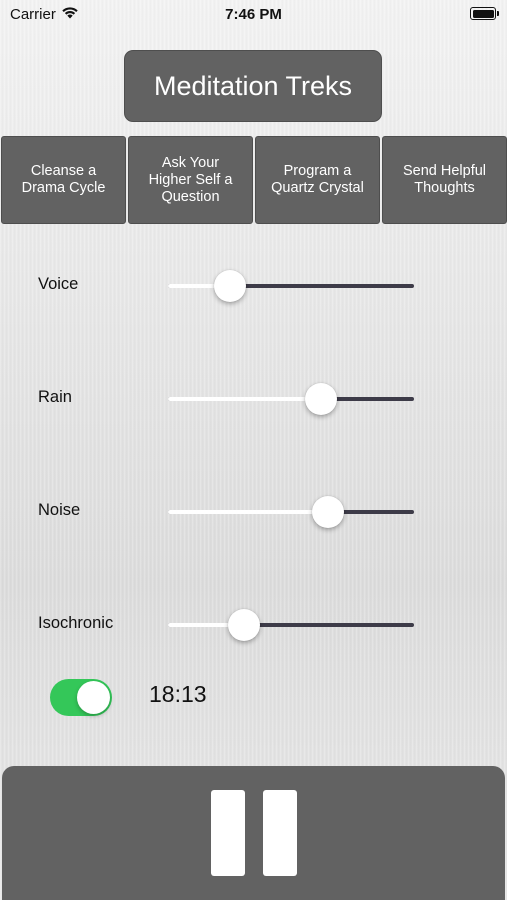 Image resolution: width=507 pixels, height=900 pixels. What do you see at coordinates (178, 694) in the screenshot?
I see `timer-display: 18:13` at bounding box center [178, 694].